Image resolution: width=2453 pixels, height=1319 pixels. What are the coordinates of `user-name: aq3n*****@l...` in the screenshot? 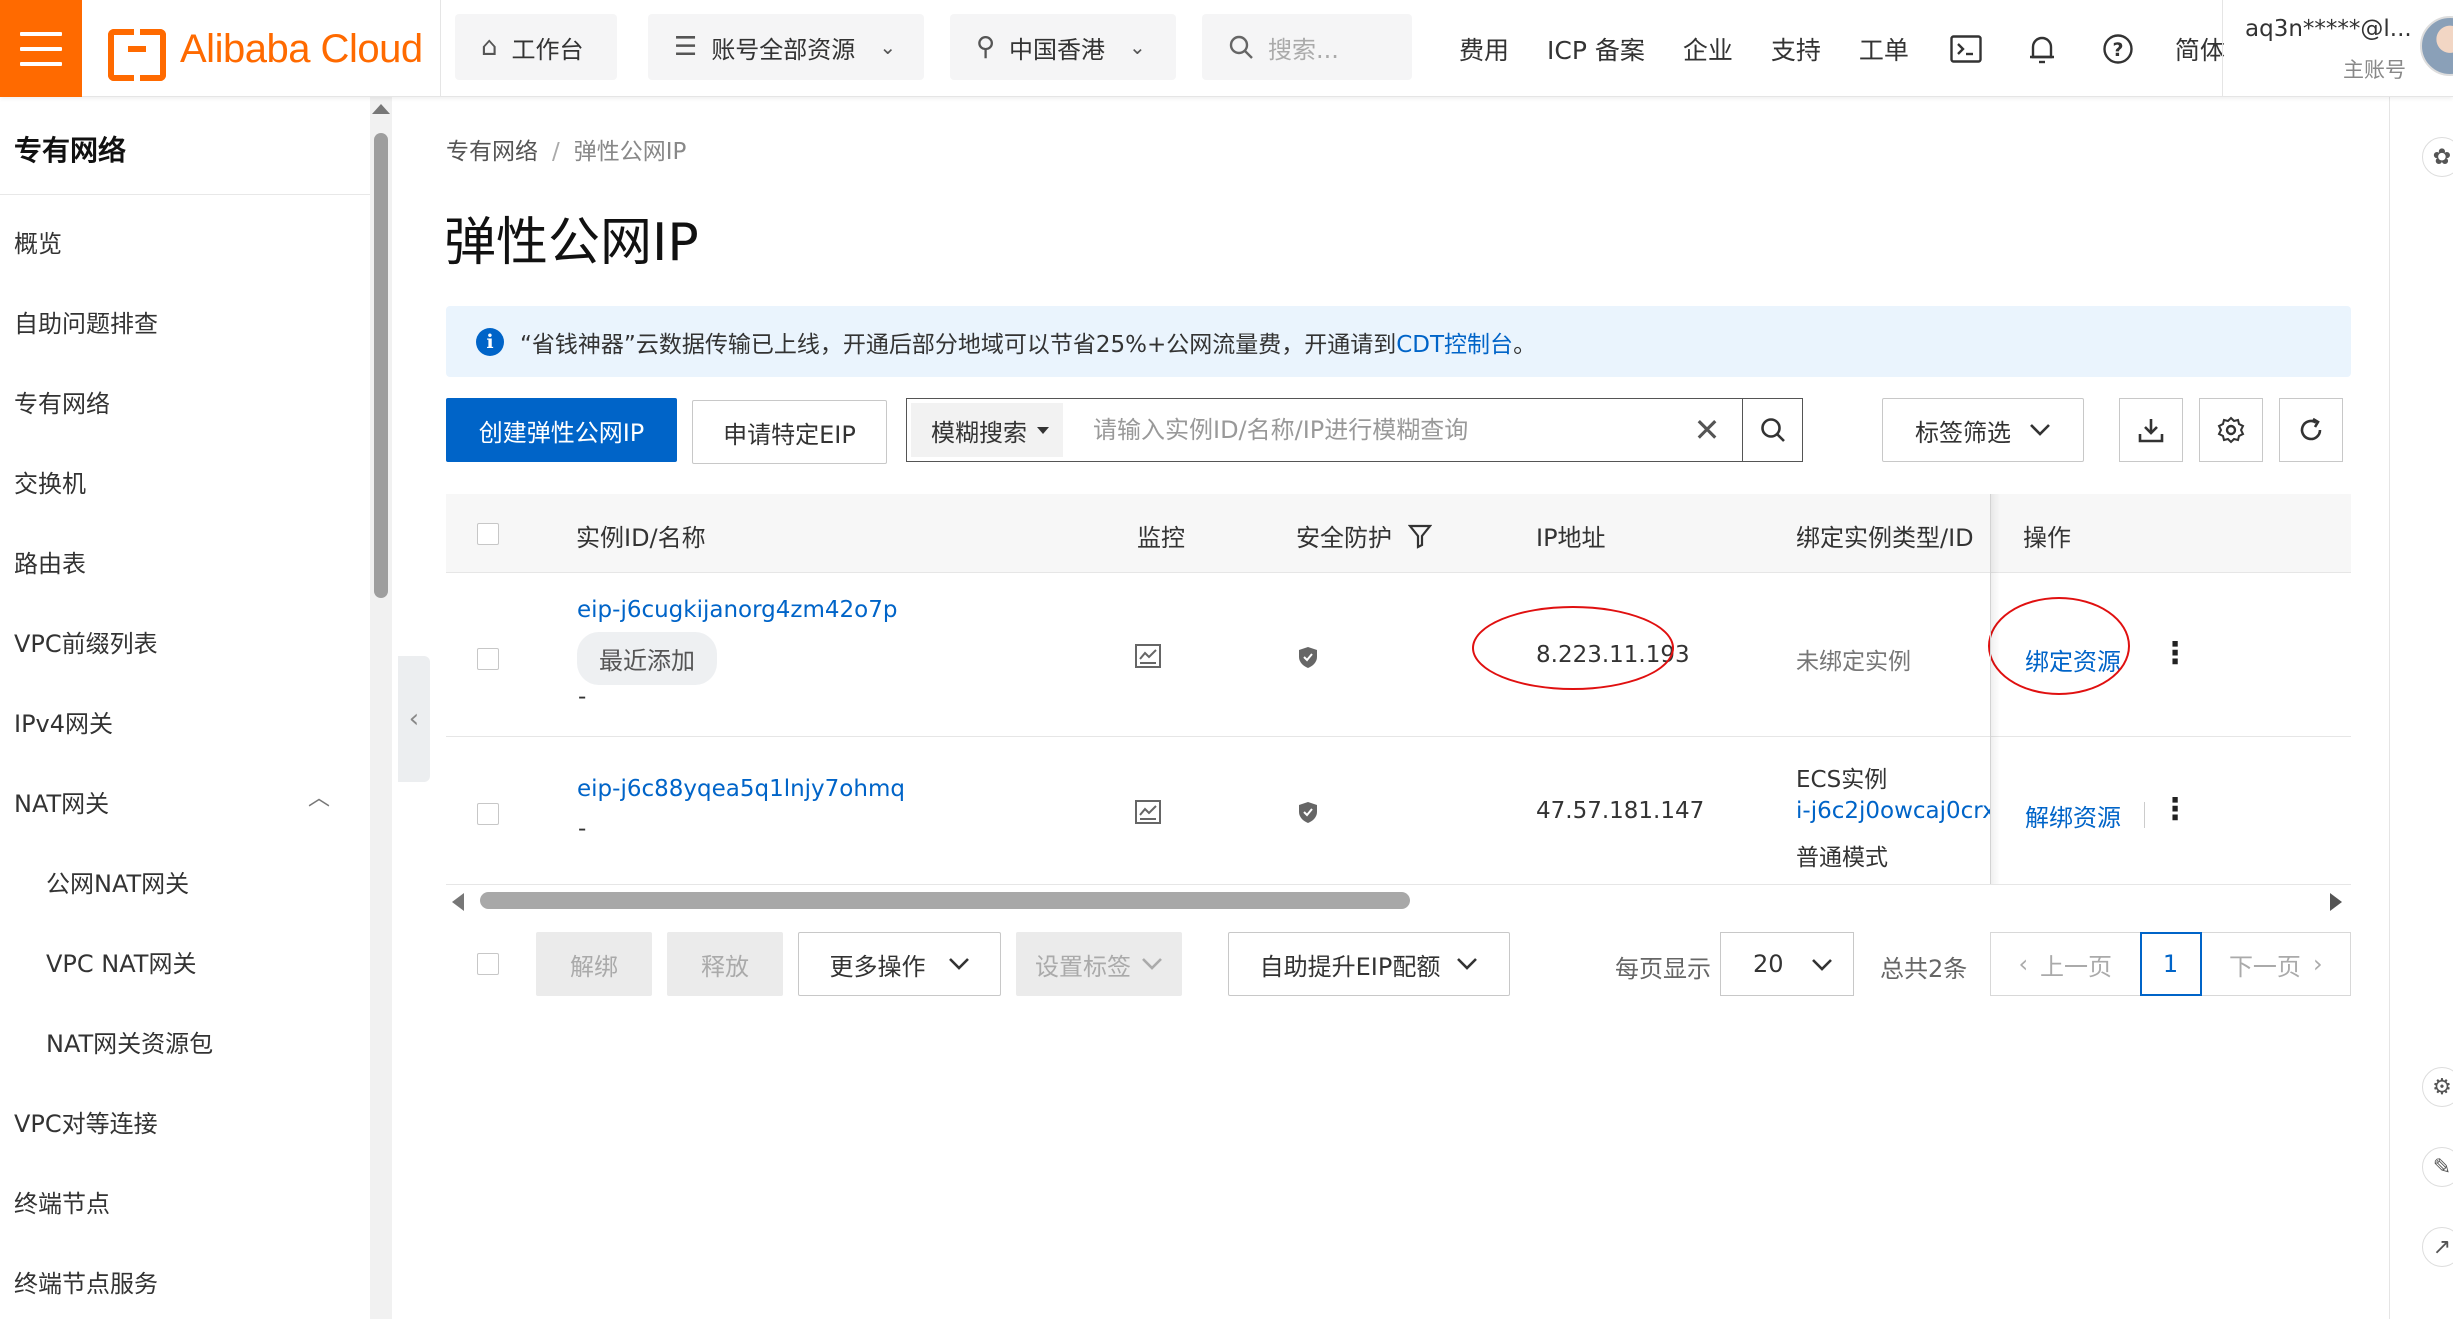 It's located at (2328, 29).